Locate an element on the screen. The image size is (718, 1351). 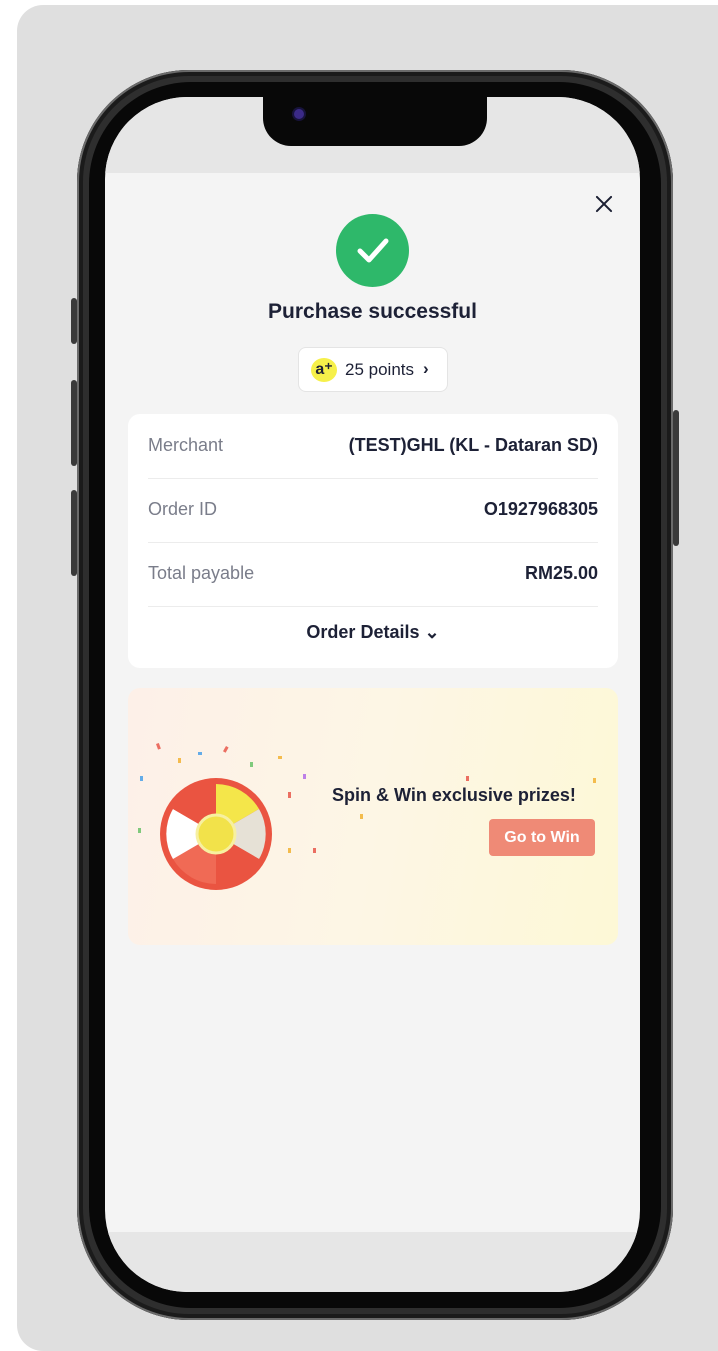
chevron-right-icon: › is located at coordinates (426, 368).